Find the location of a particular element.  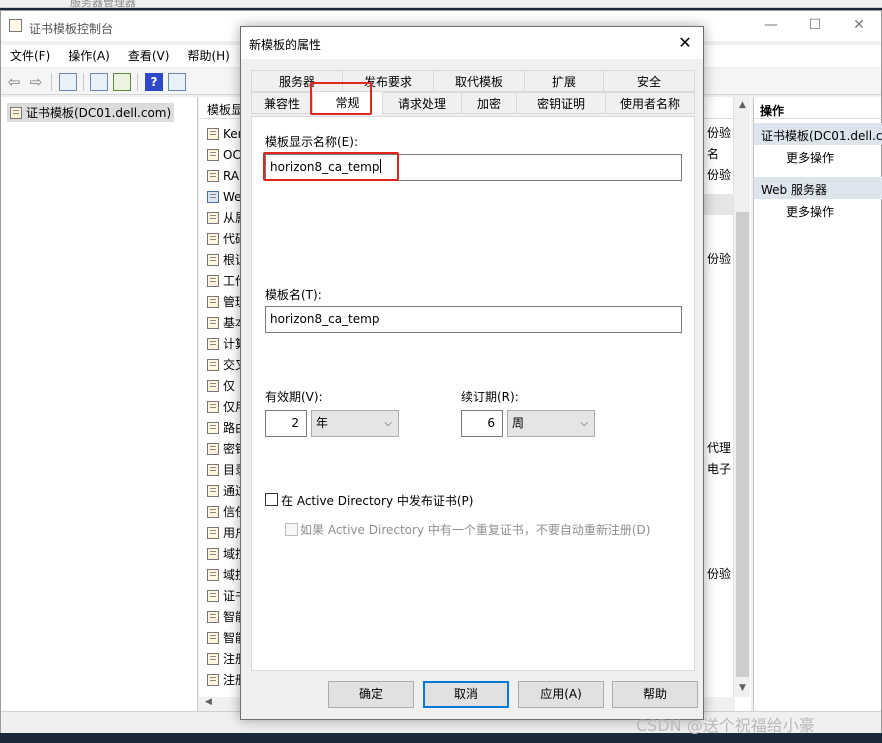

list-item-description: 代理 is located at coordinates (719, 448).